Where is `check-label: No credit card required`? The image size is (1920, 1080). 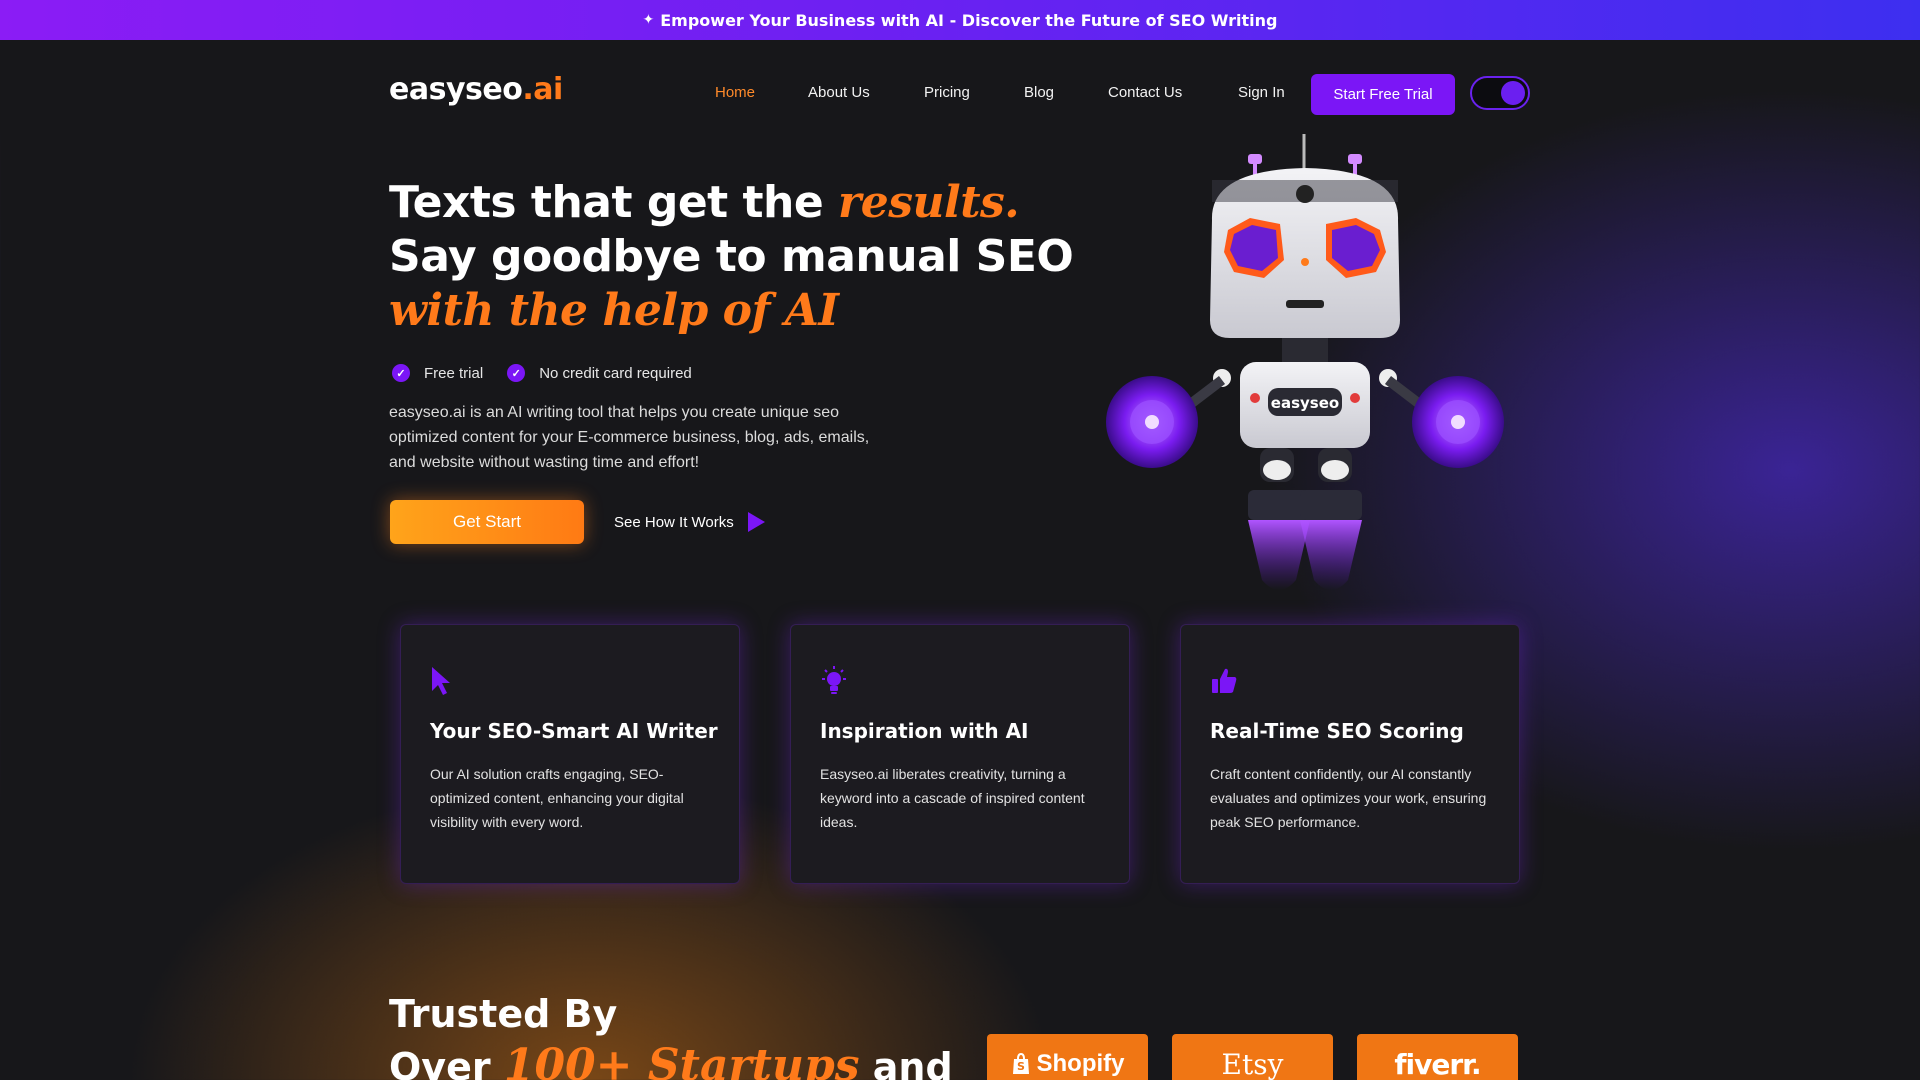 check-label: No credit card required is located at coordinates (615, 373).